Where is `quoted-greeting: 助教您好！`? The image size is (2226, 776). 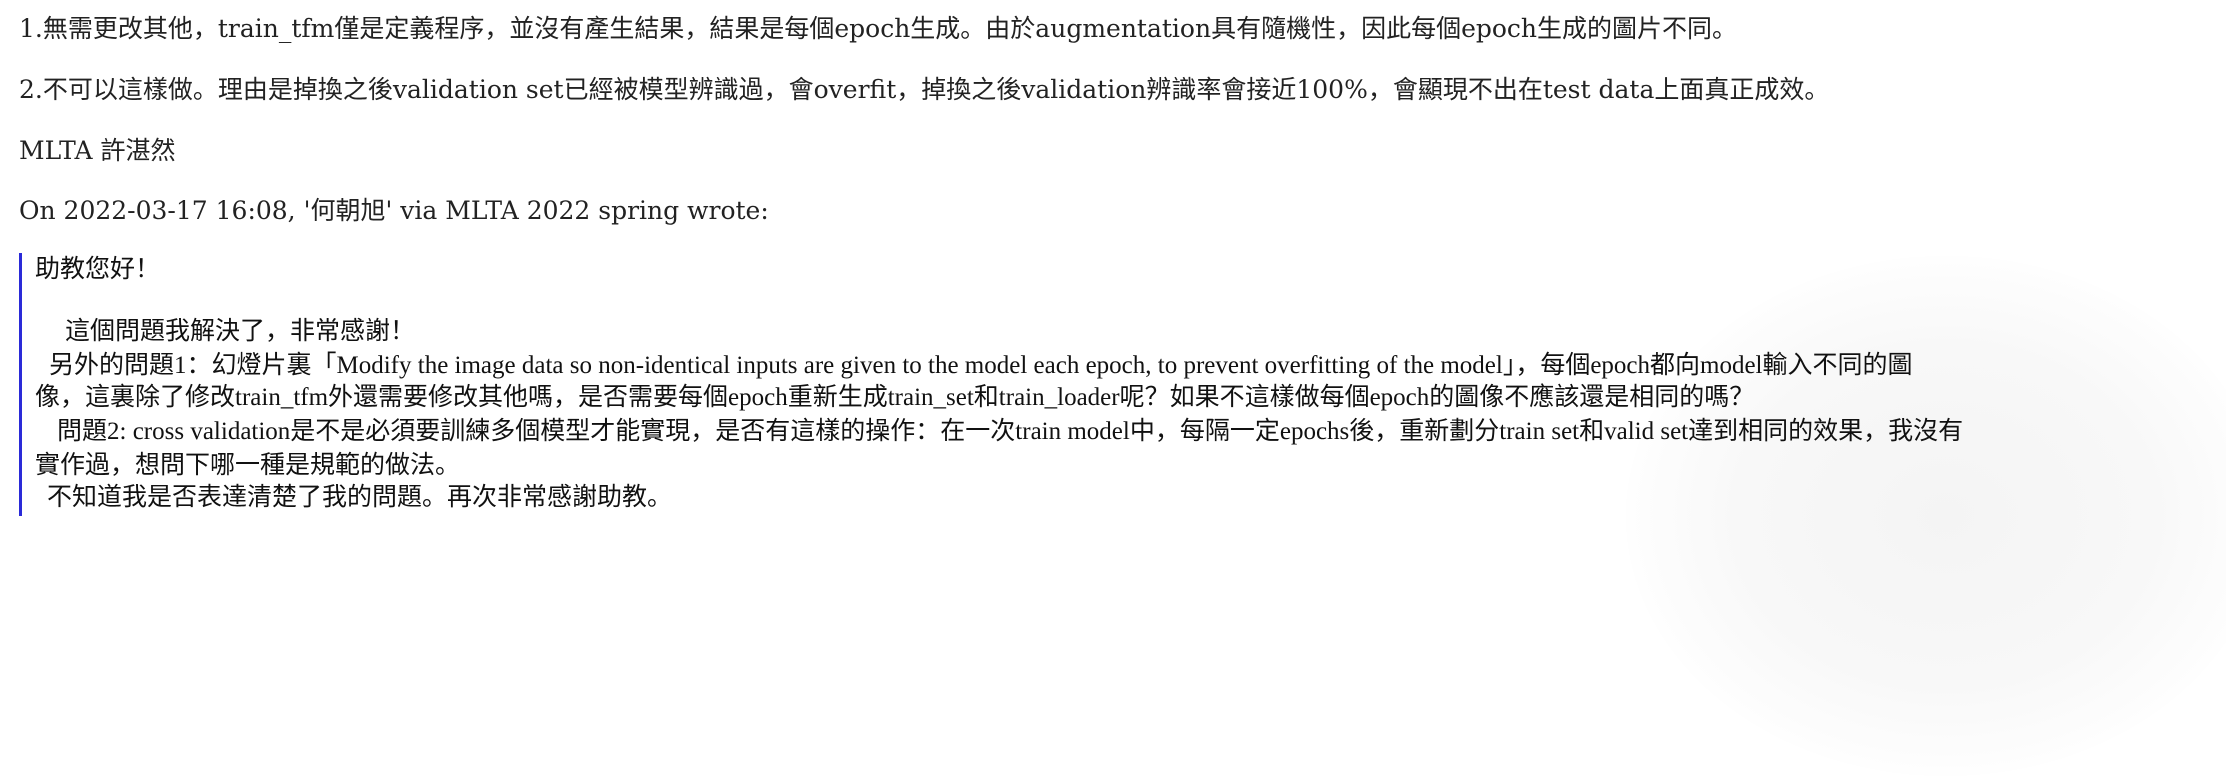 quoted-greeting: 助教您好！ is located at coordinates (98, 269).